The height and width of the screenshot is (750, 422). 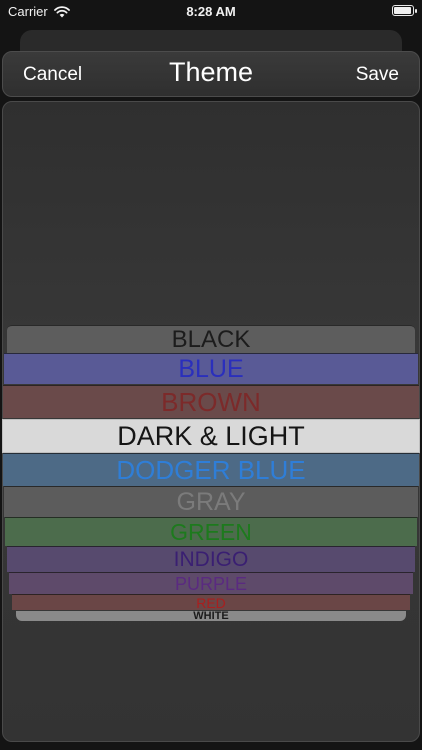 I want to click on picker-row-green: GREEN, so click(x=211, y=531).